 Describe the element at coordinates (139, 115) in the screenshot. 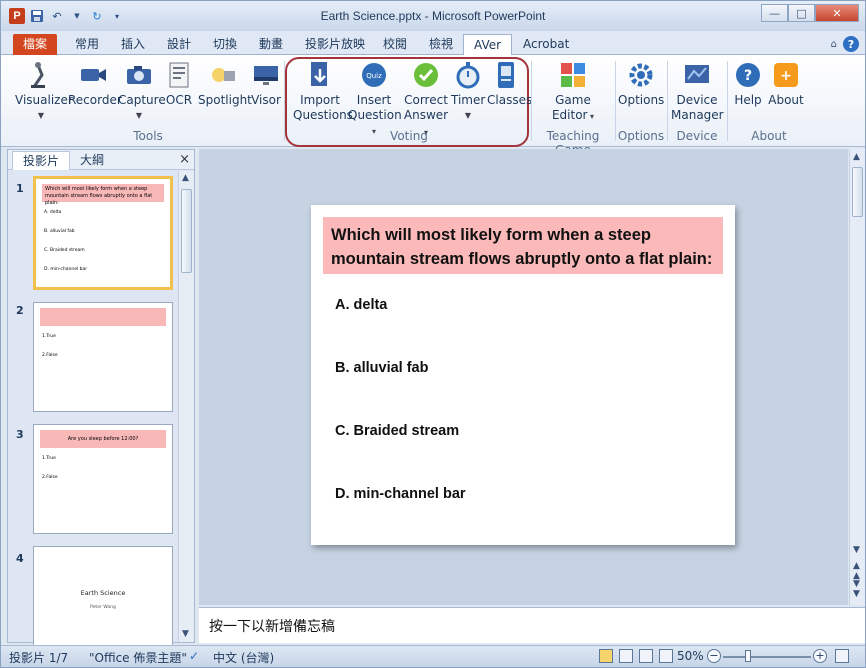

I see `capture-dropdown-icon: ▼` at that location.